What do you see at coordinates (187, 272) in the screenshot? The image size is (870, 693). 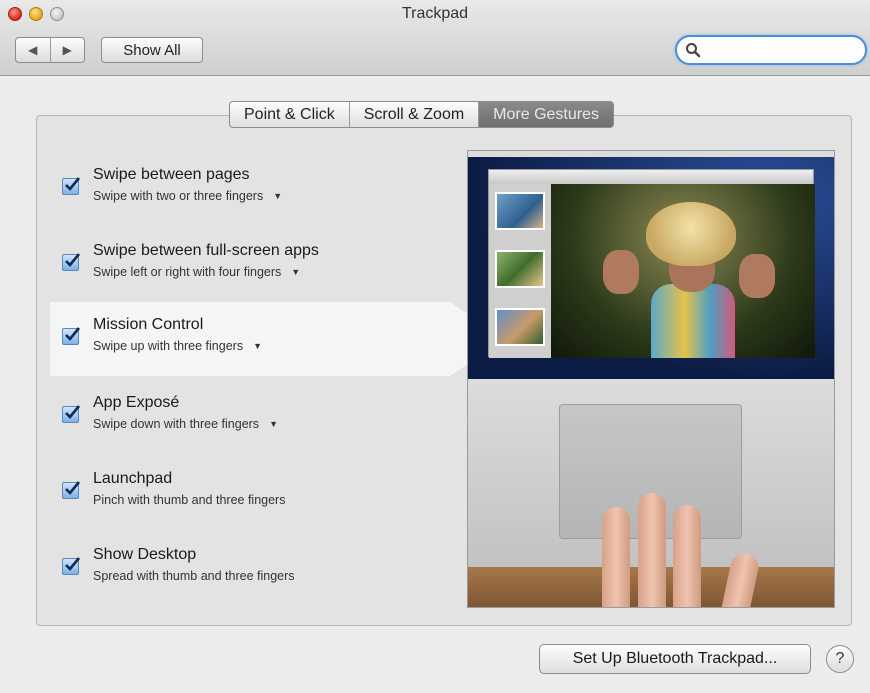 I see `gesture-subtitle: Swipe left or right with four fingers` at bounding box center [187, 272].